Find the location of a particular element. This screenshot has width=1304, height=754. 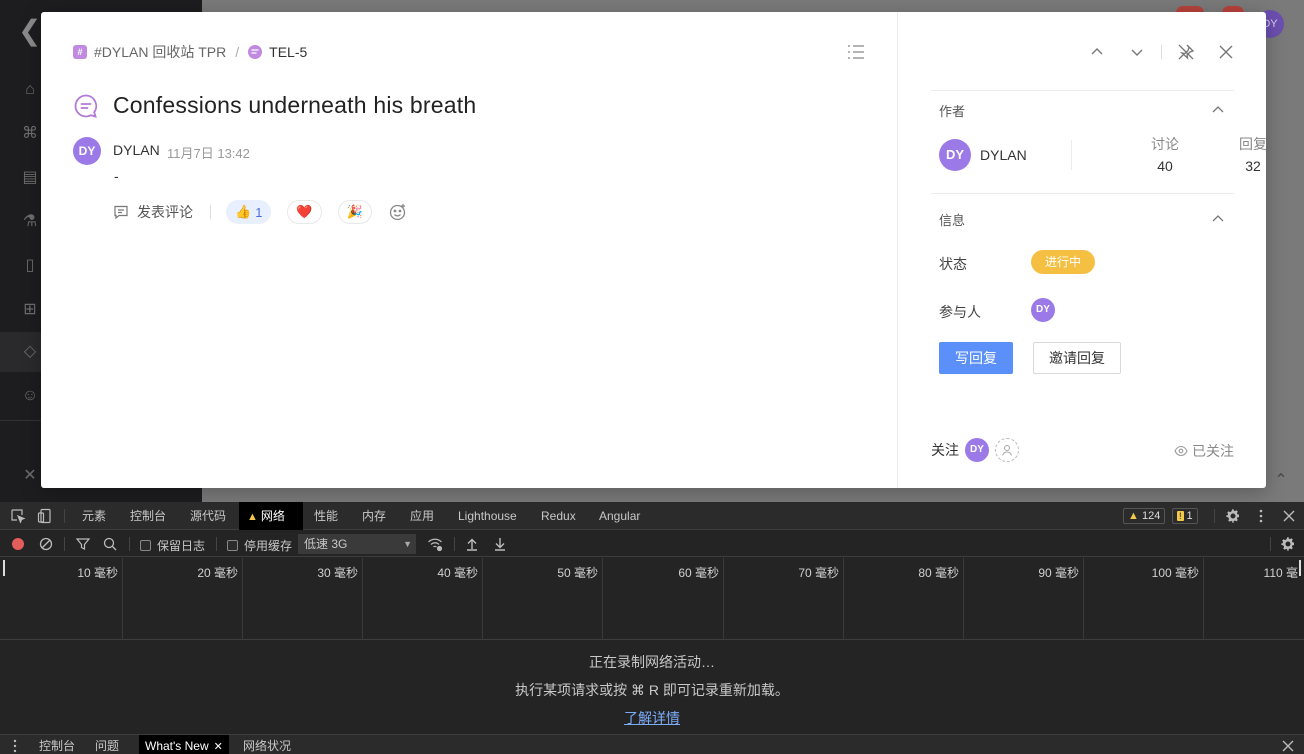

collapse-info-chevron-icon is located at coordinates (1218, 218).